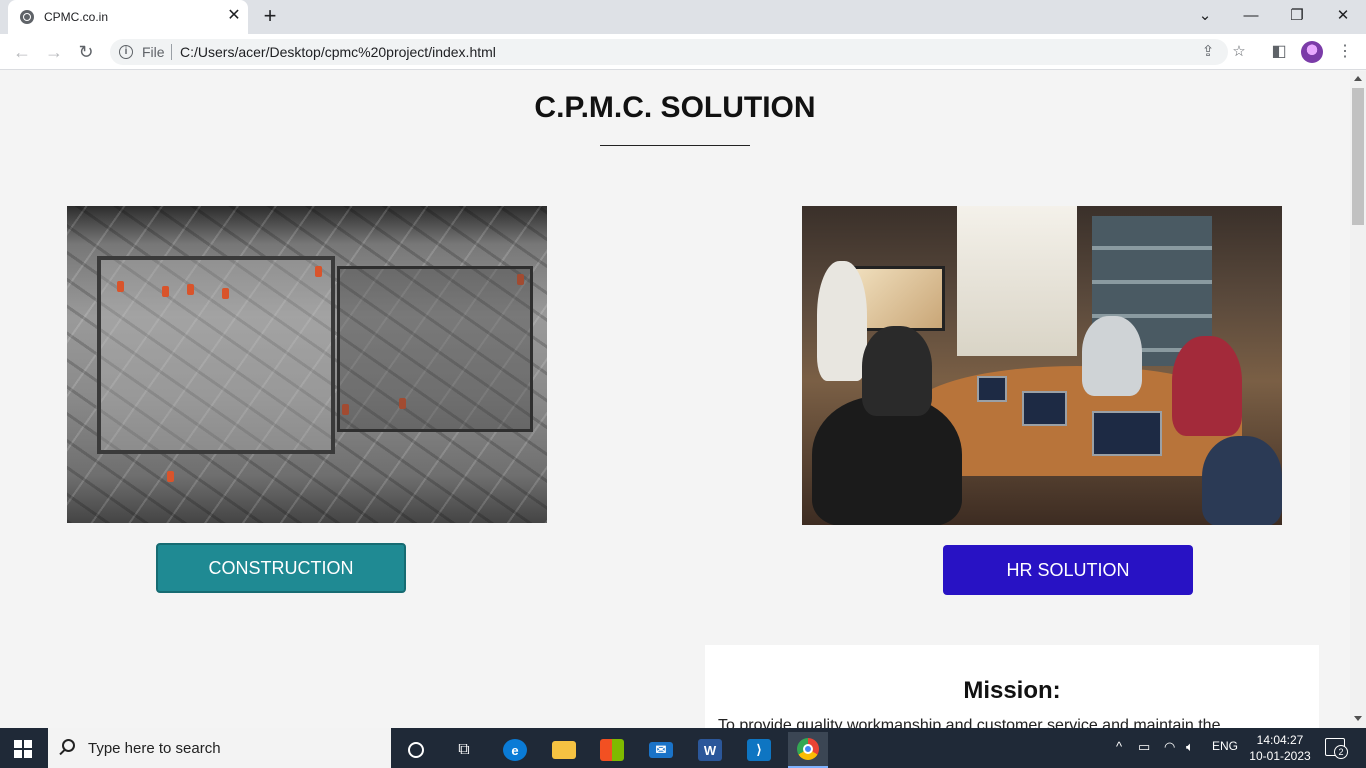  Describe the element at coordinates (416, 750) in the screenshot. I see `cortana-icon` at that location.